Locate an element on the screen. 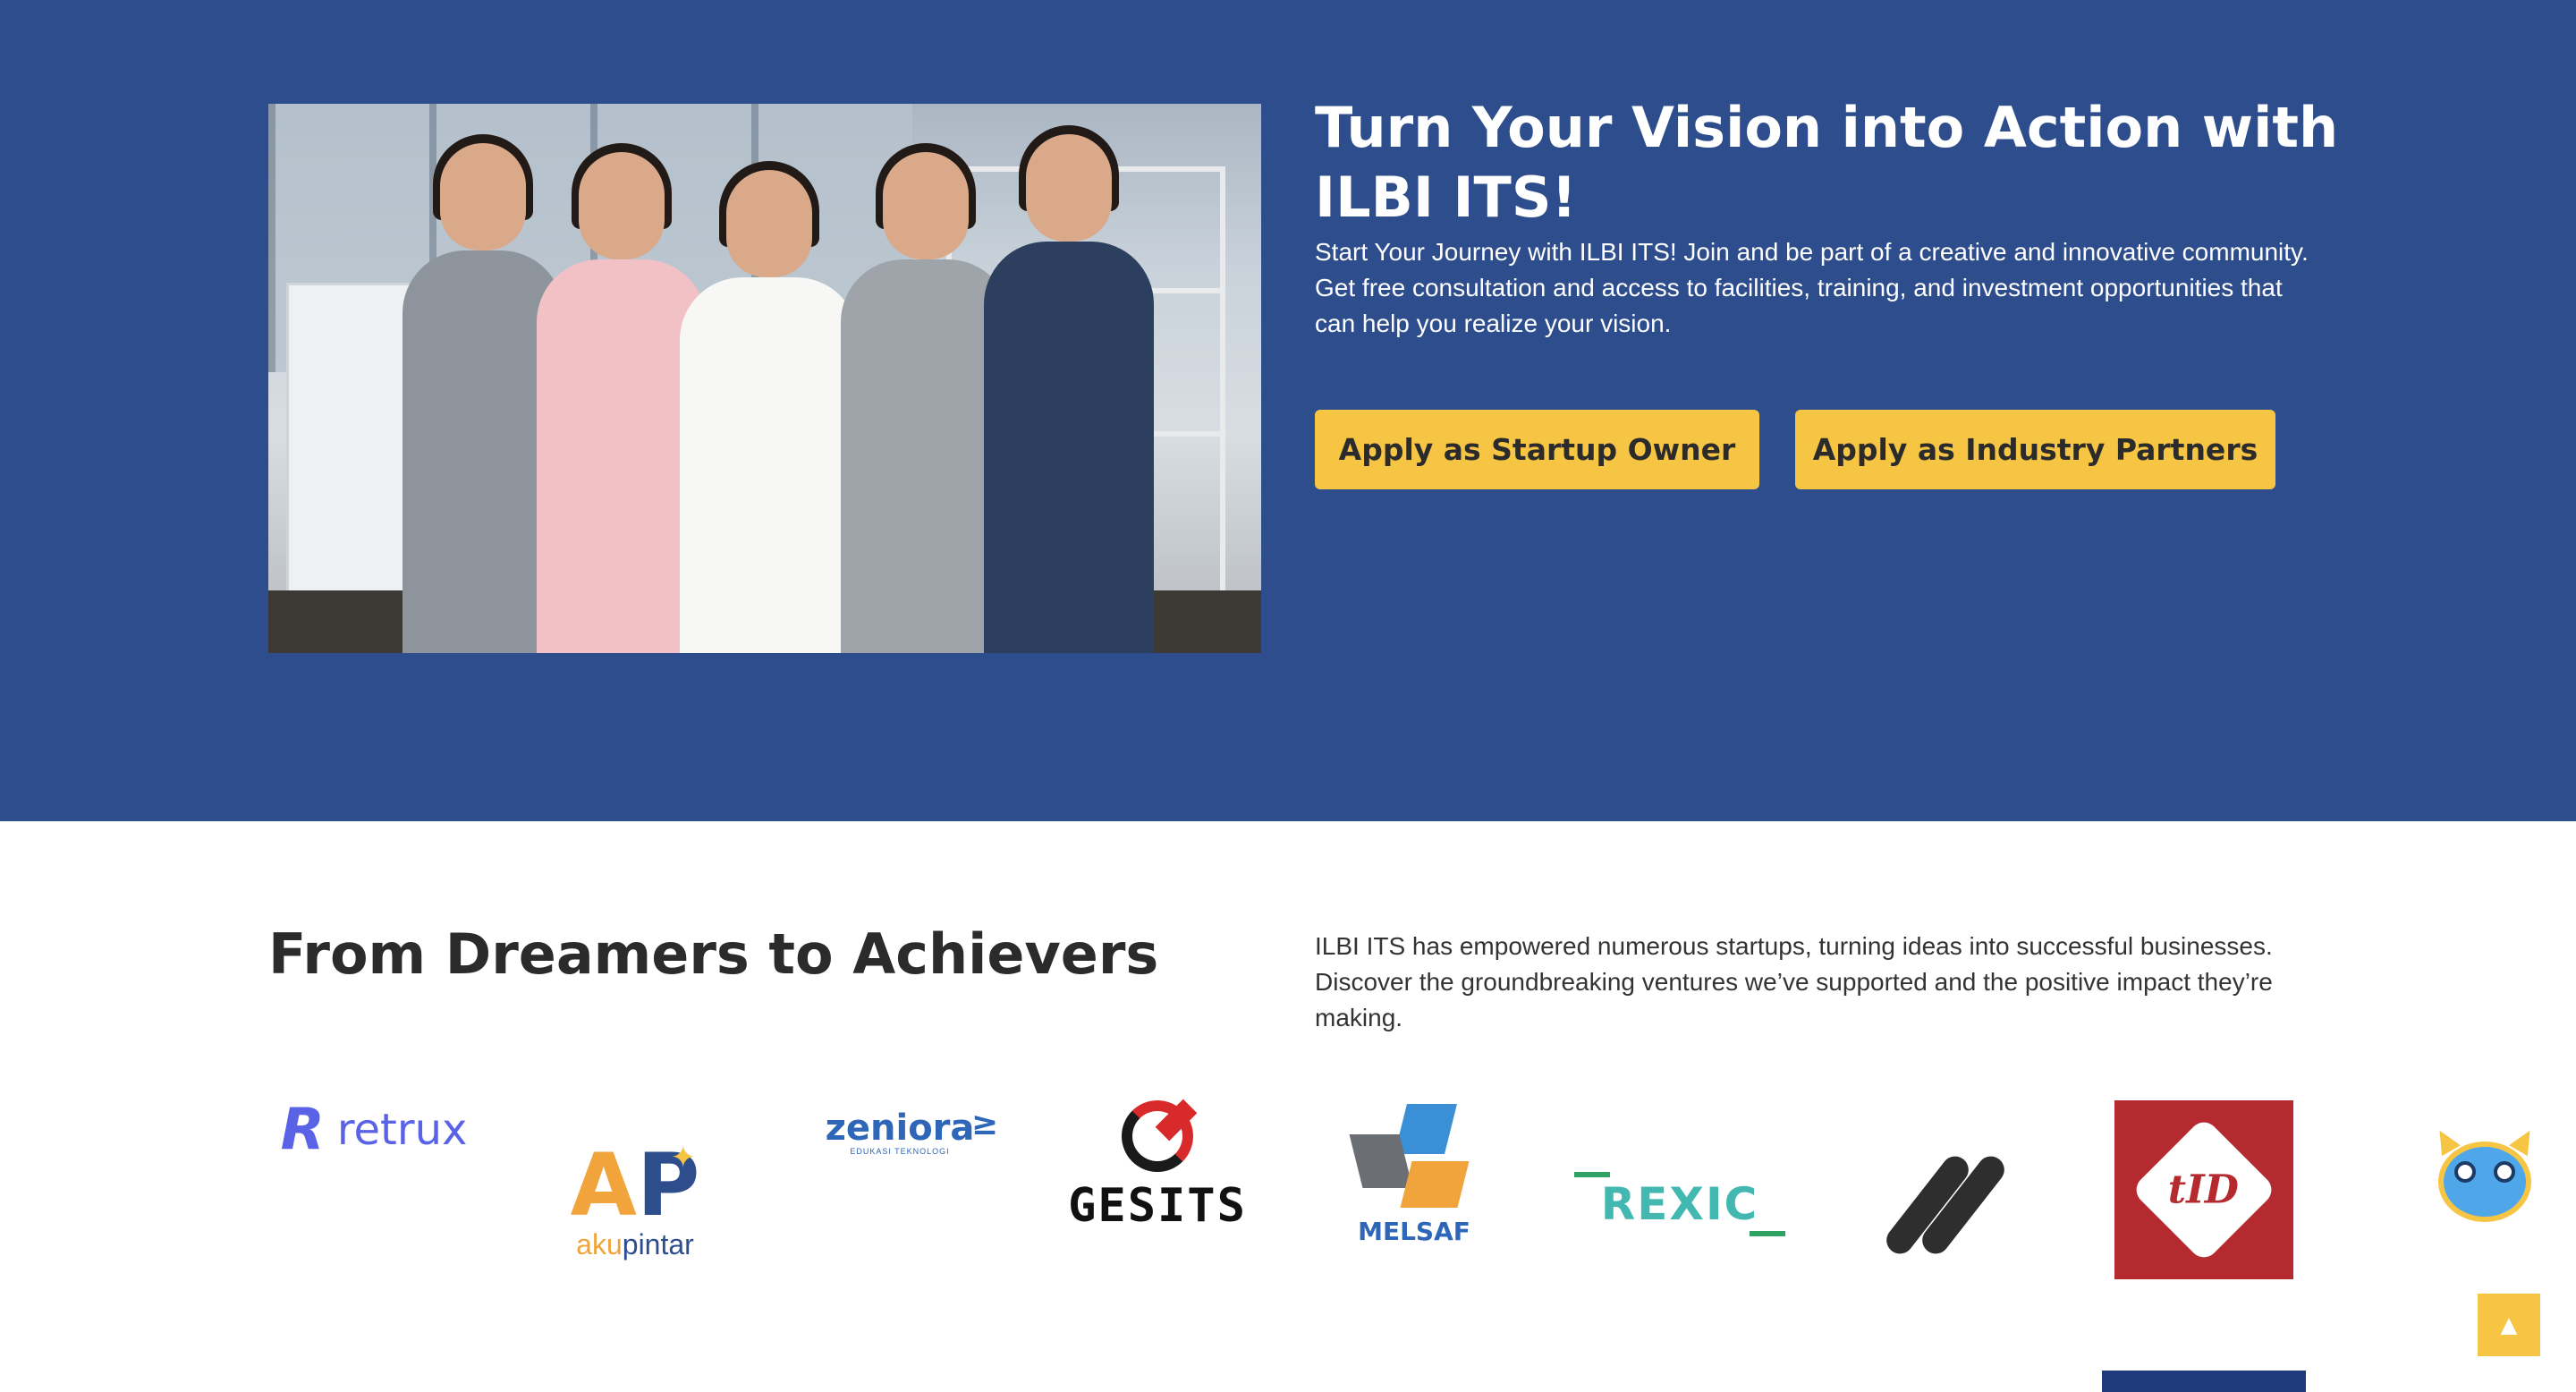  tid-logo: tID is located at coordinates (2203, 1189).